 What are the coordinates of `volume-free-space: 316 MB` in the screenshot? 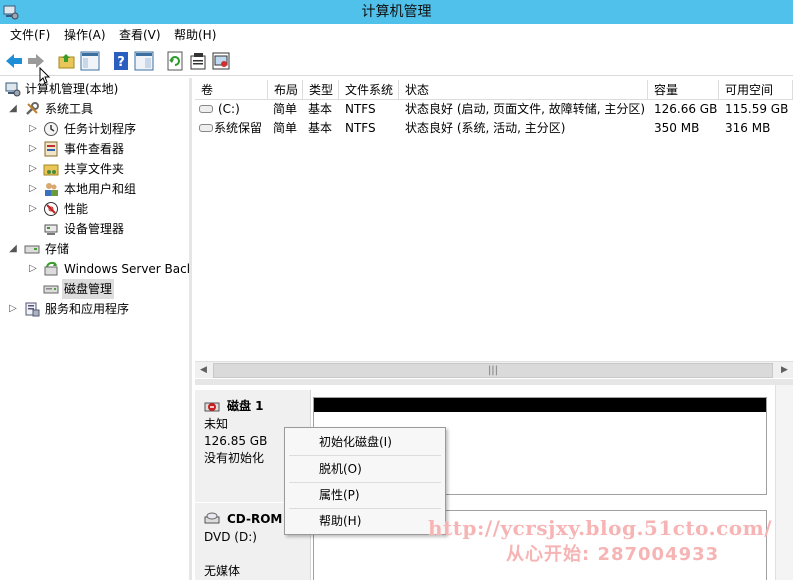 It's located at (748, 128).